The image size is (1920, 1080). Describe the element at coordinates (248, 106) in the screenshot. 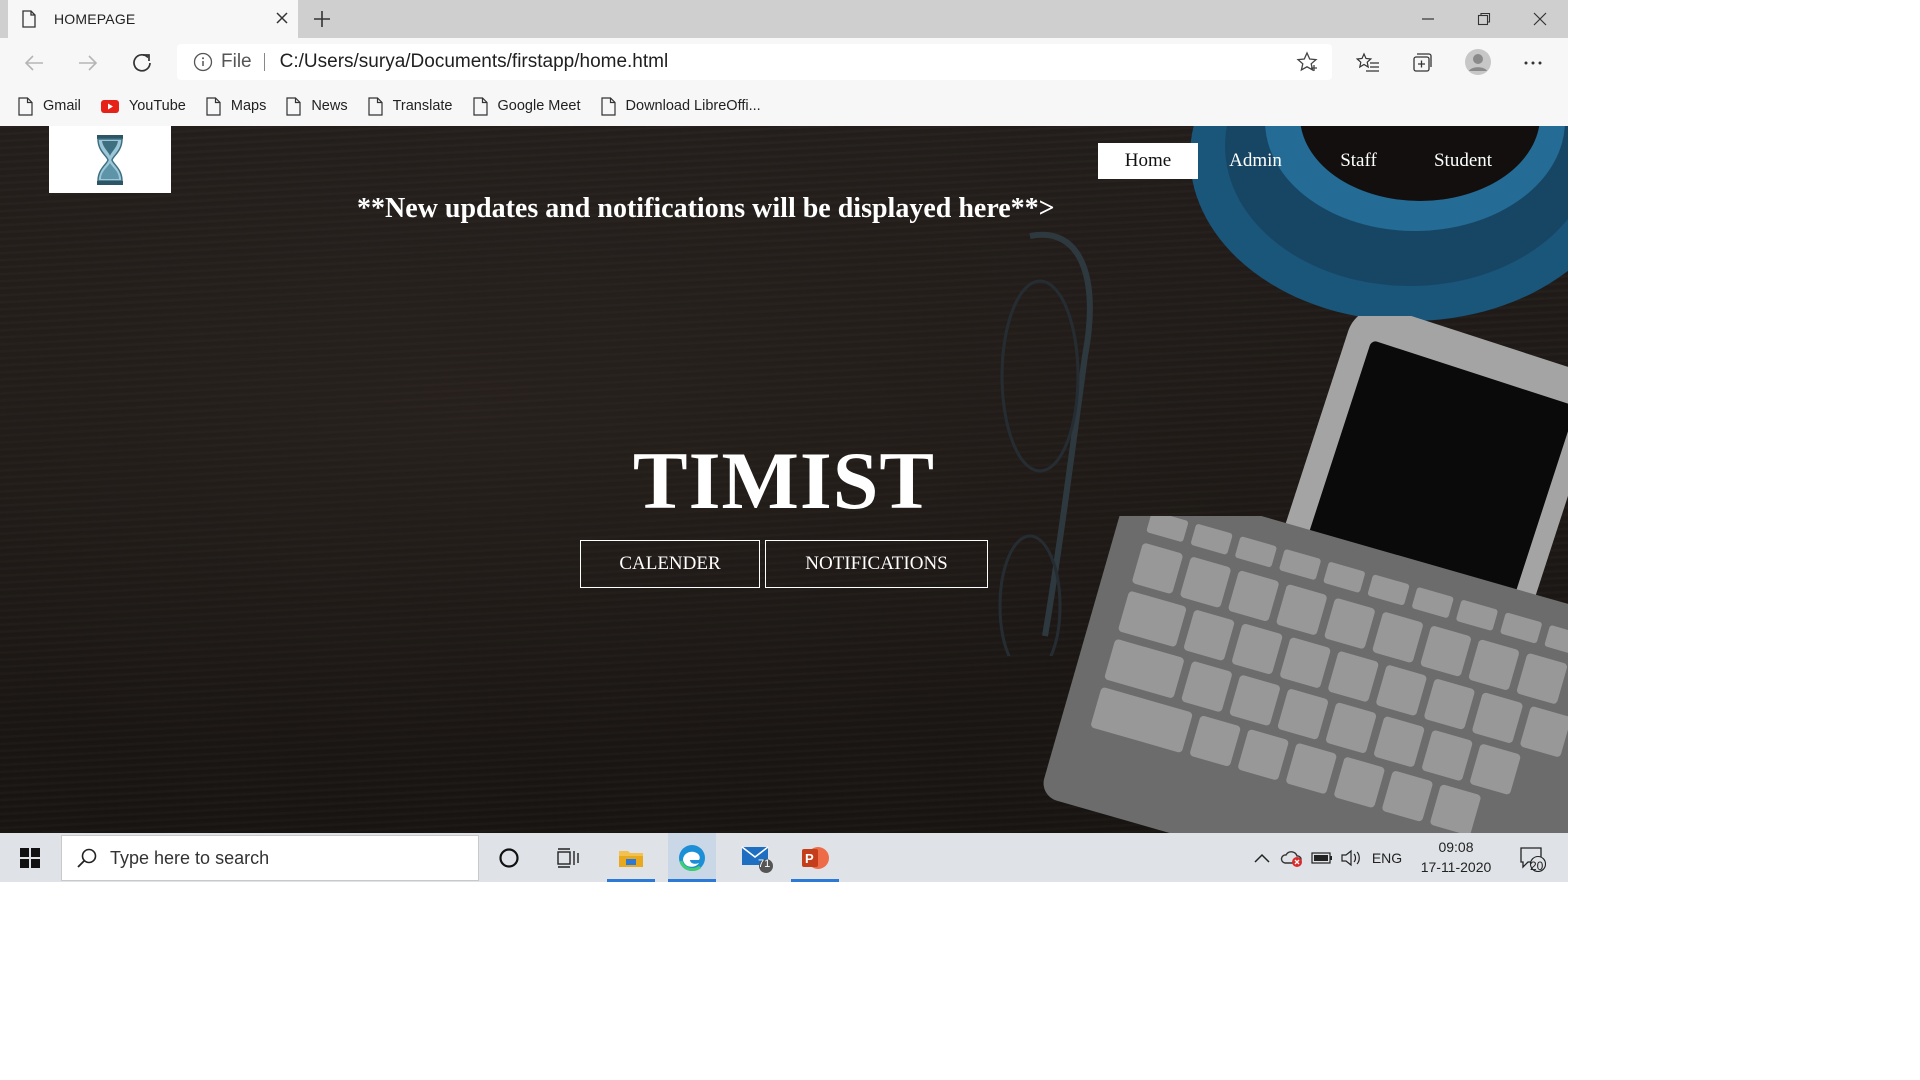

I see `bookmark-label: Maps` at that location.